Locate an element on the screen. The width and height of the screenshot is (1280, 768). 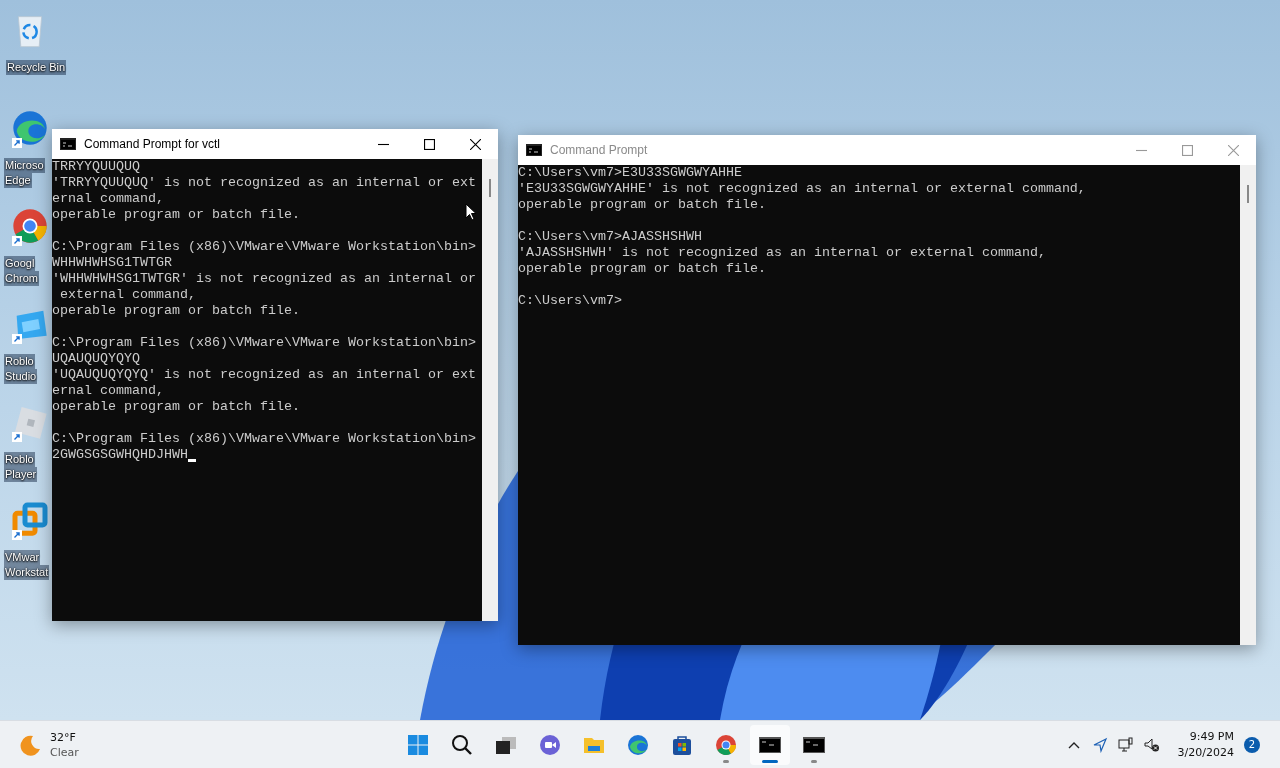
location-arrow-icon is located at coordinates (1099, 744).